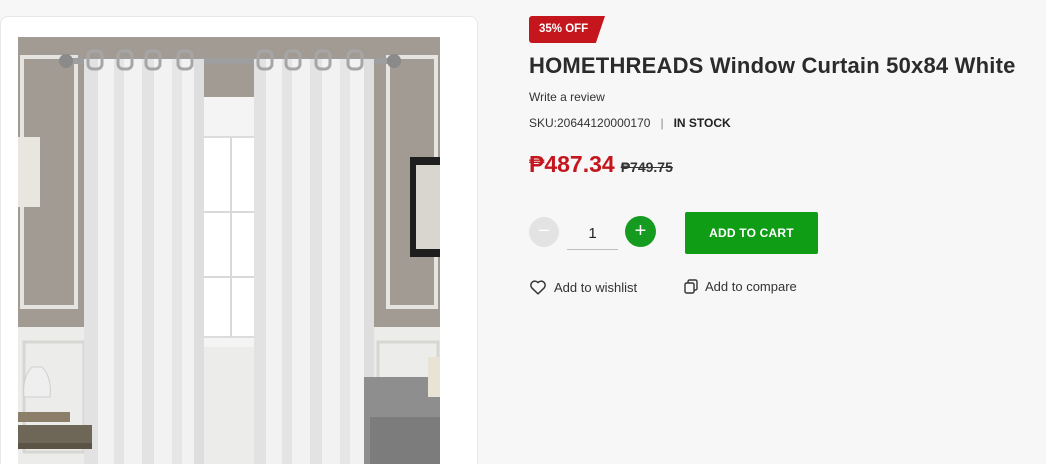 This screenshot has height=464, width=1046. I want to click on compare-label: Add to compare, so click(751, 286).